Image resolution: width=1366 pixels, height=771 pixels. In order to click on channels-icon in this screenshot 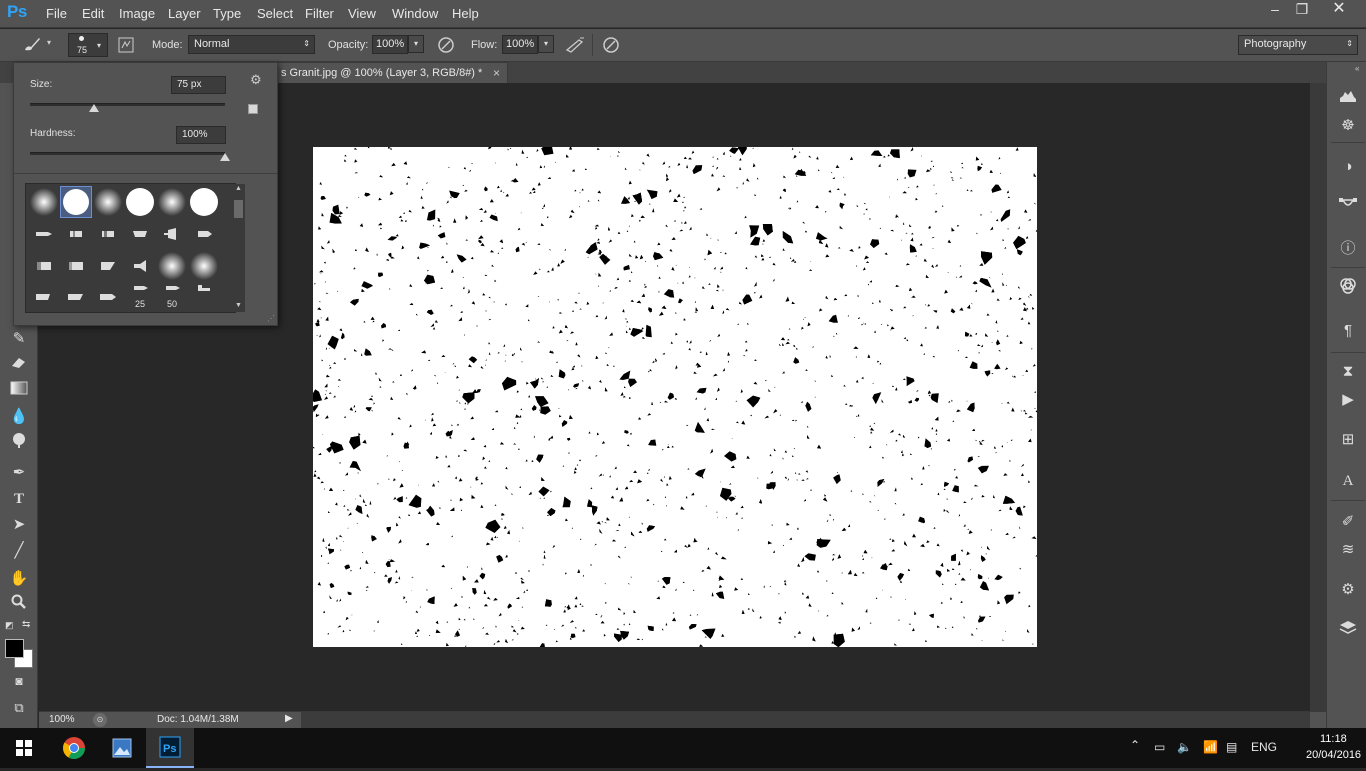, I will do `click(1348, 290)`.